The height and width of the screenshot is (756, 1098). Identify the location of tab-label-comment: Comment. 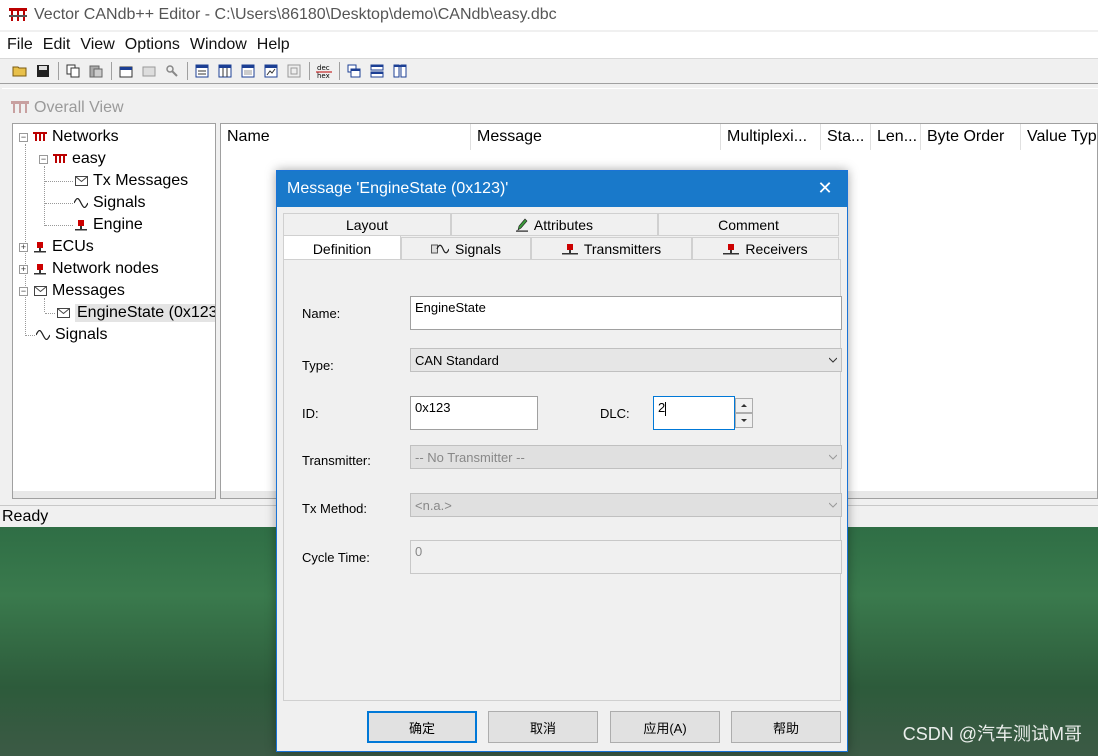
(748, 224).